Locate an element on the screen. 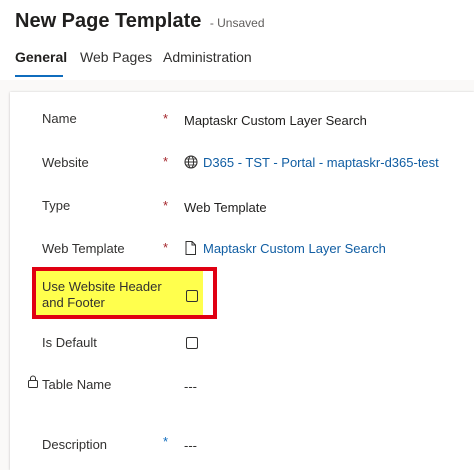  title-row: New Page Template - Unsaved is located at coordinates (140, 21).